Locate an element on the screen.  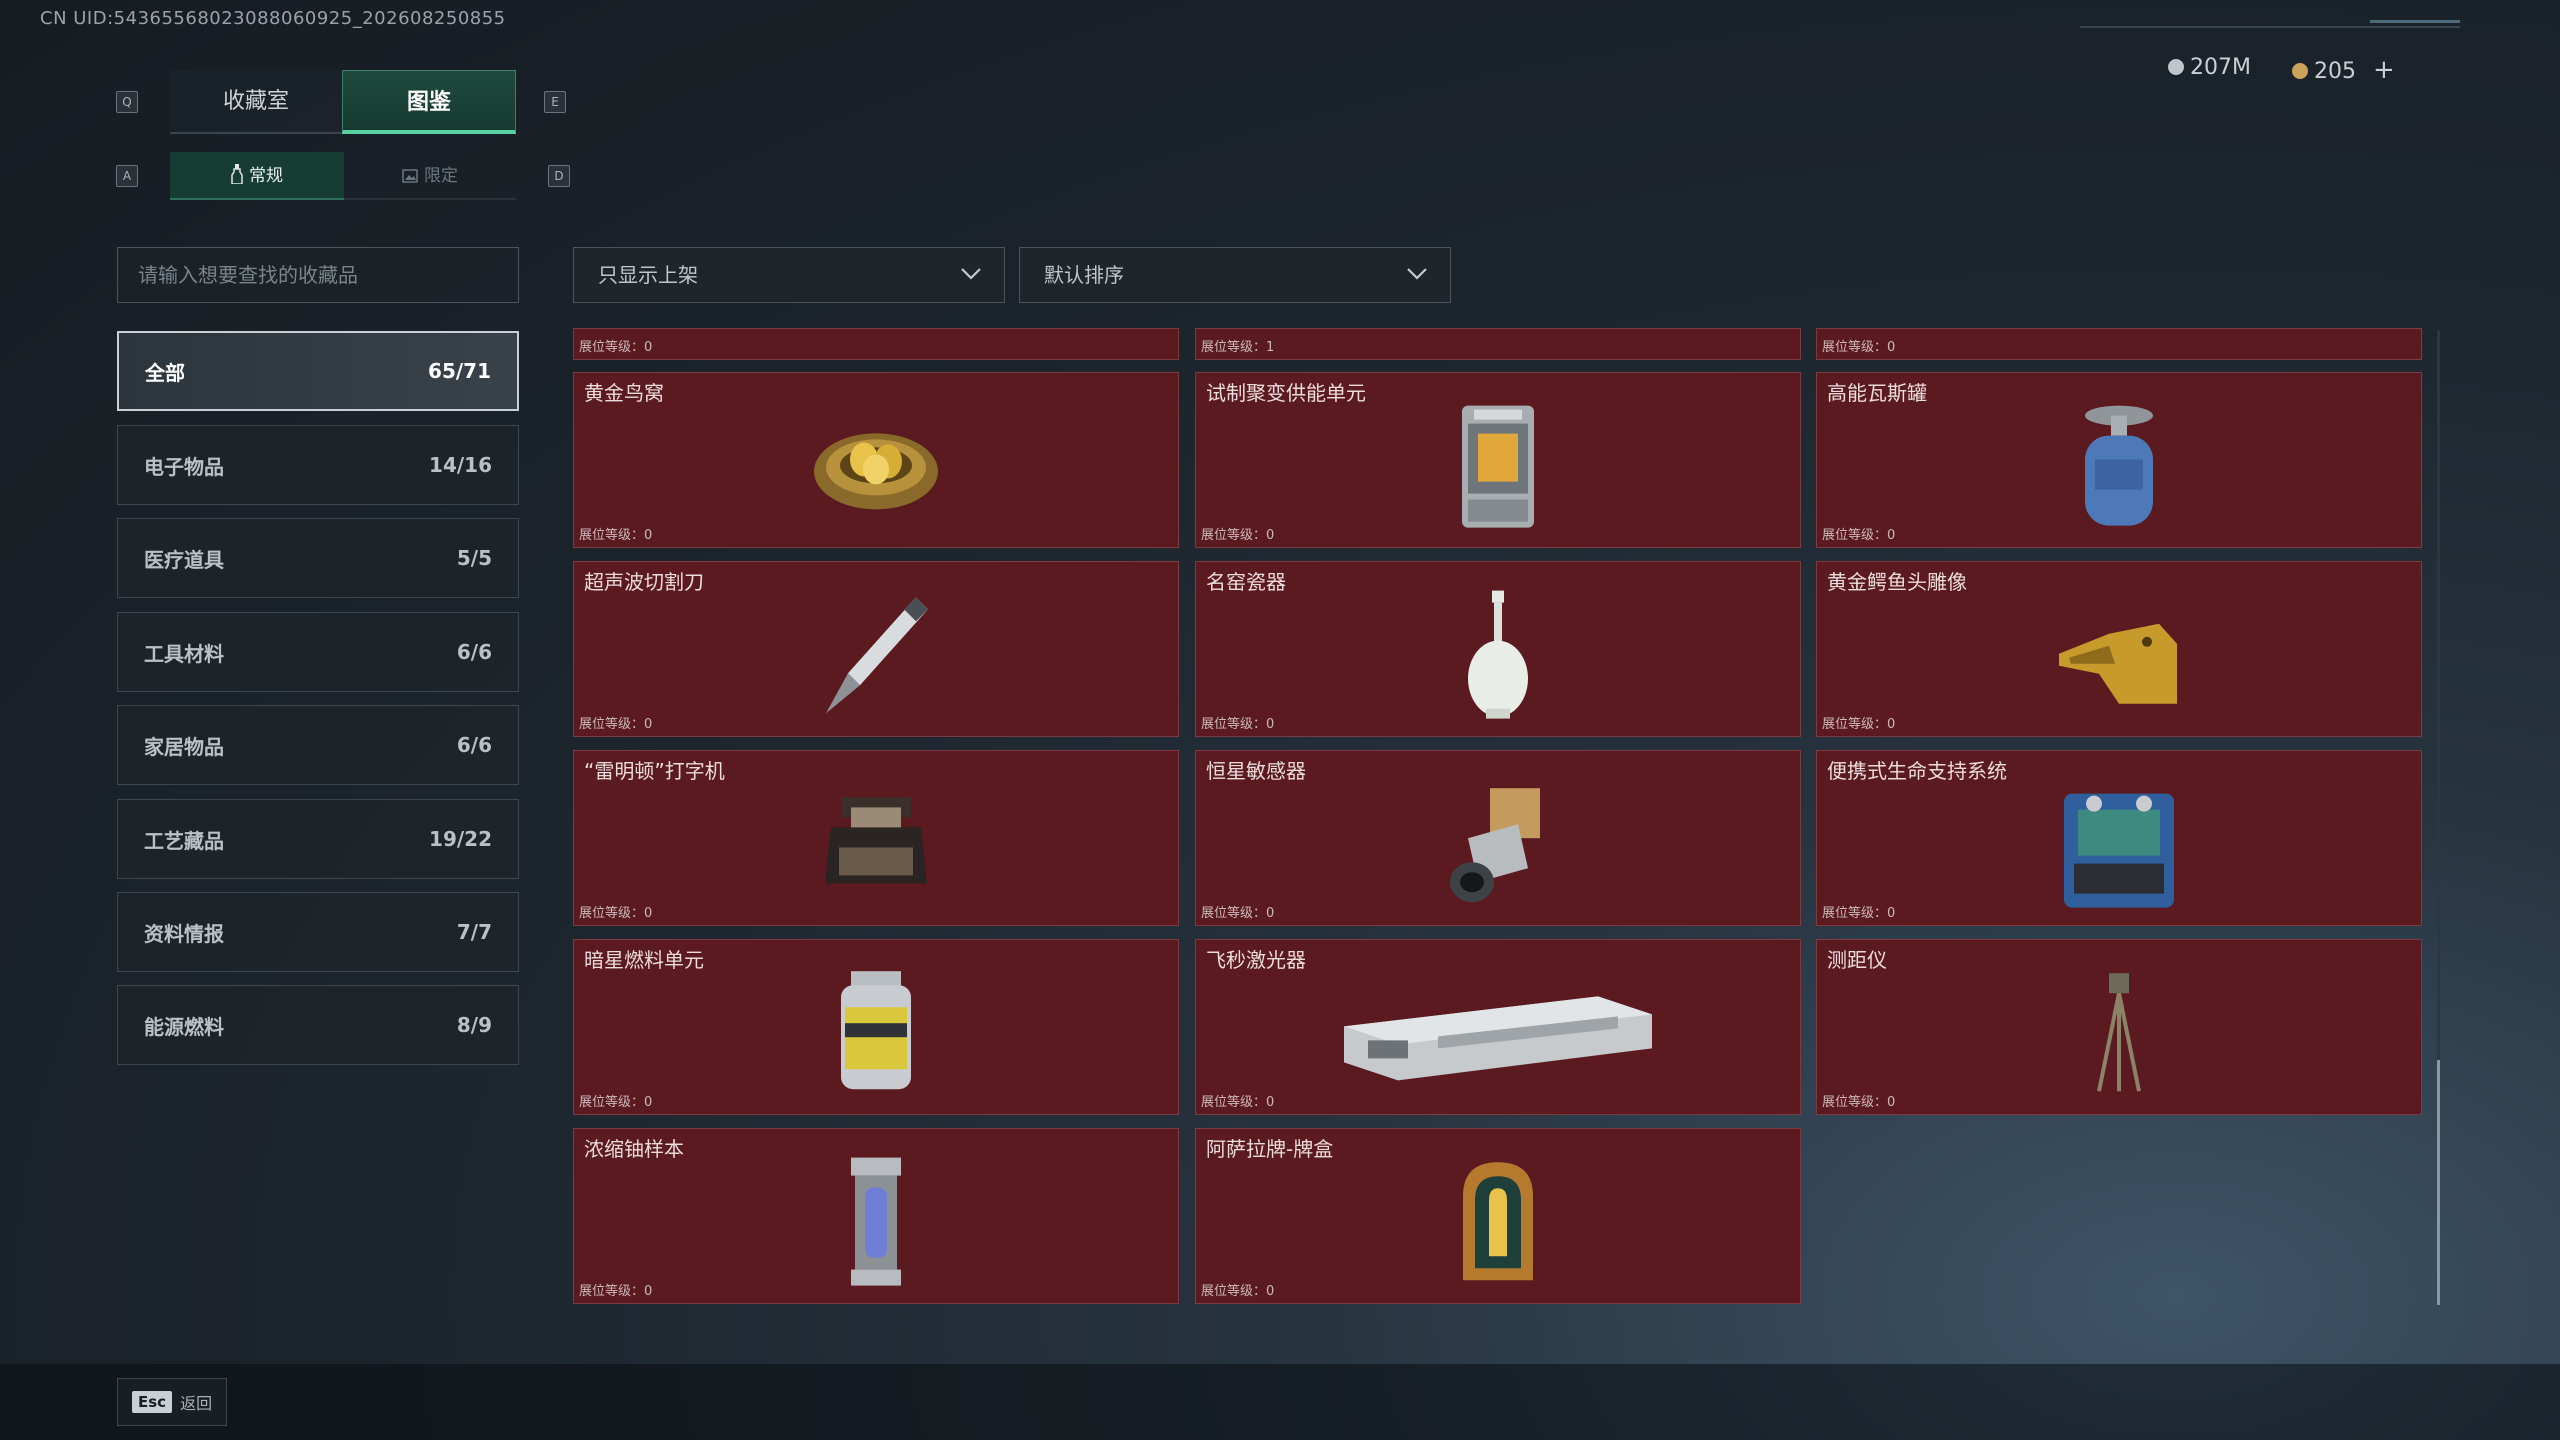
item-card: 高能瓦斯罐 展位等级：0 is located at coordinates (2119, 460).